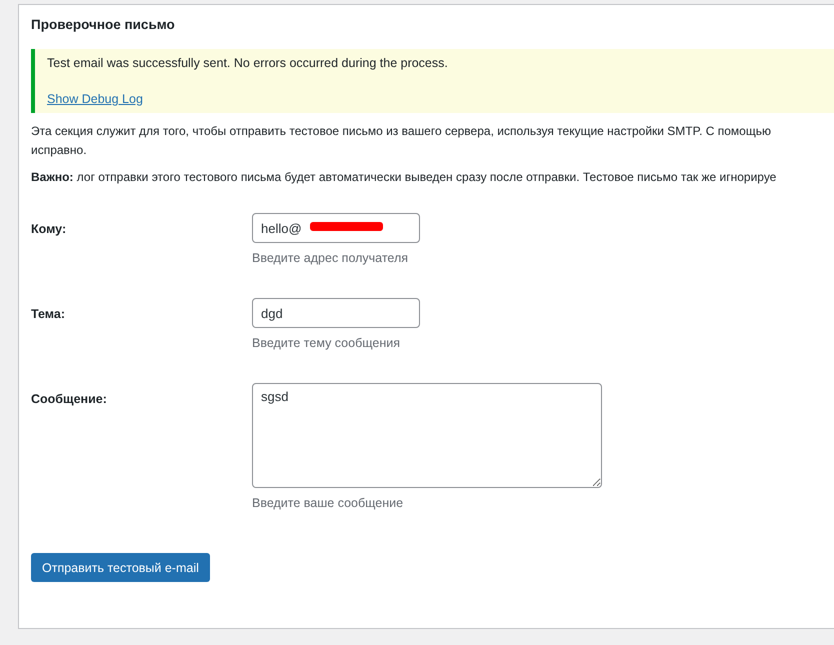  Describe the element at coordinates (59, 150) in the screenshot. I see `description-text: исправно.` at that location.